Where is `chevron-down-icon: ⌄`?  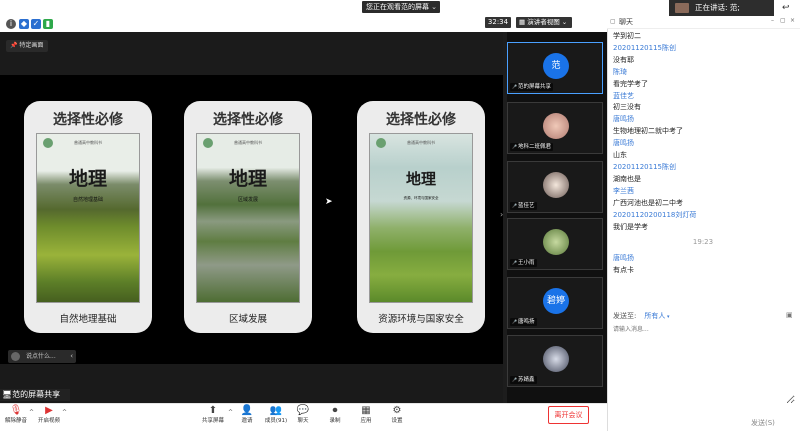 chevron-down-icon: ⌄ is located at coordinates (434, 7).